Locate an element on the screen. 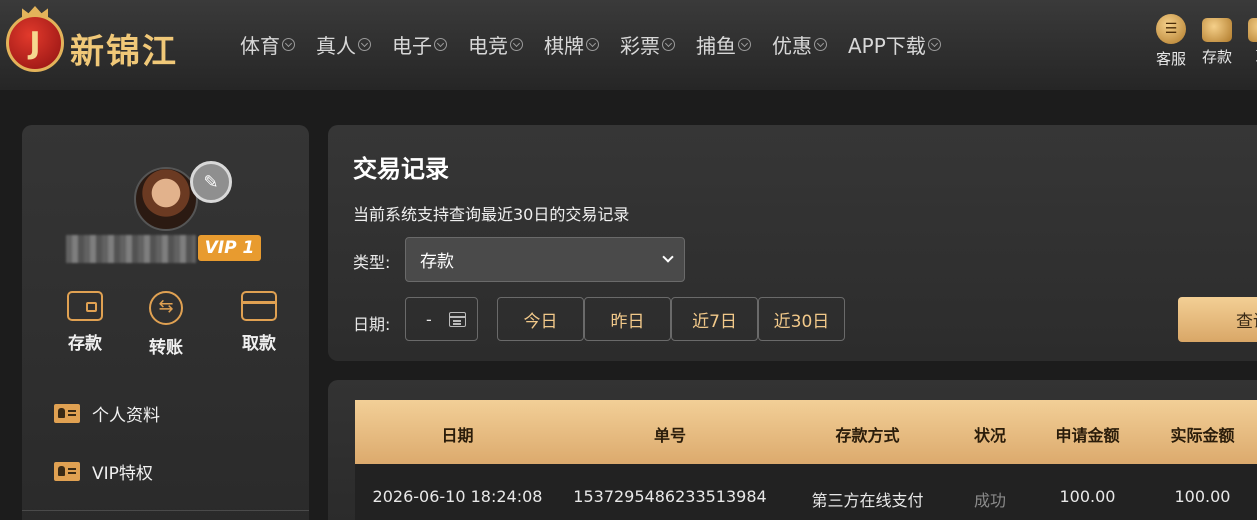 The width and height of the screenshot is (1257, 520). type-select: 存款 is located at coordinates (545, 259).